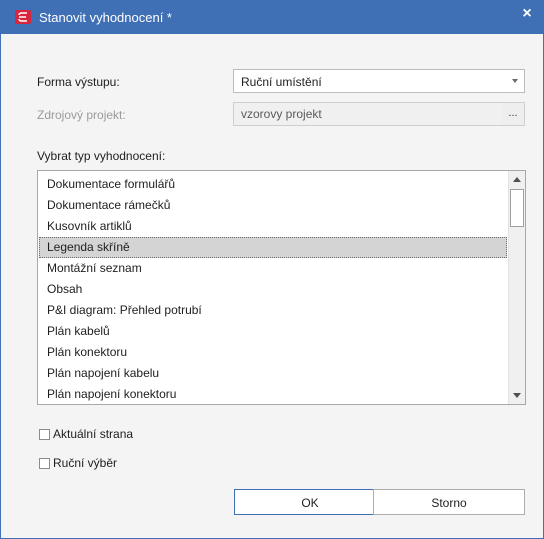 Image resolution: width=544 pixels, height=539 pixels. Describe the element at coordinates (310, 502) in the screenshot. I see `ok-button: OK` at that location.